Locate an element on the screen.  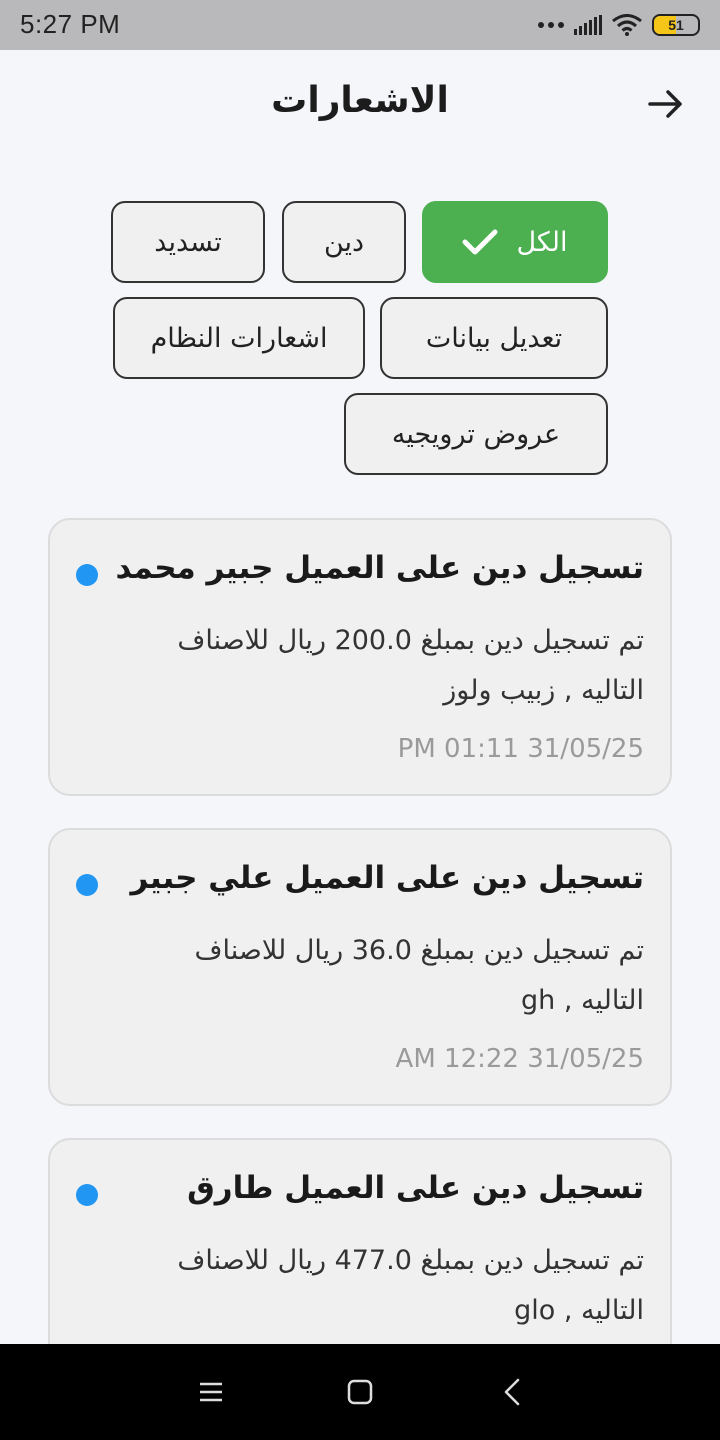
chip-label: اشعارات النظام is located at coordinates (239, 338).